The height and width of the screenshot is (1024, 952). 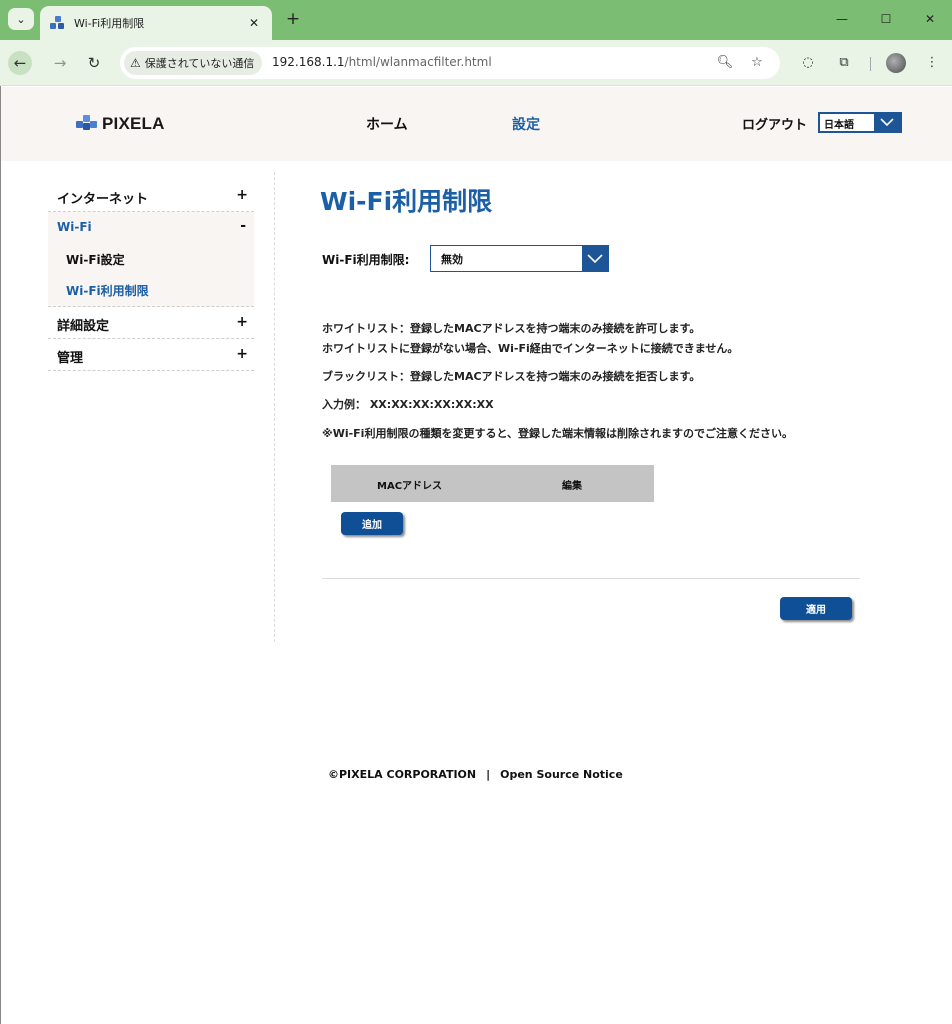 What do you see at coordinates (561, 774) in the screenshot?
I see `open-source-notice-link: Open Source Notice` at bounding box center [561, 774].